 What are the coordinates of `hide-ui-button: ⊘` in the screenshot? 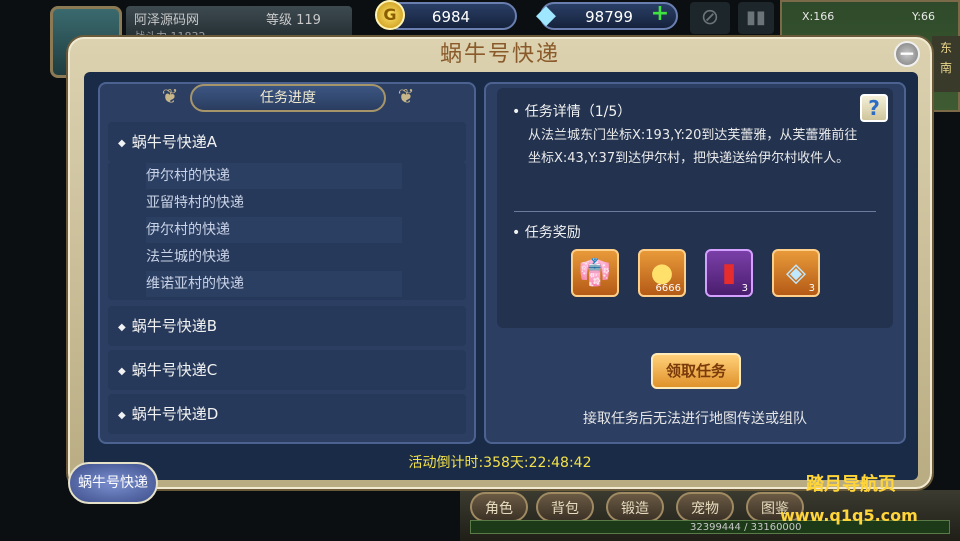 It's located at (710, 18).